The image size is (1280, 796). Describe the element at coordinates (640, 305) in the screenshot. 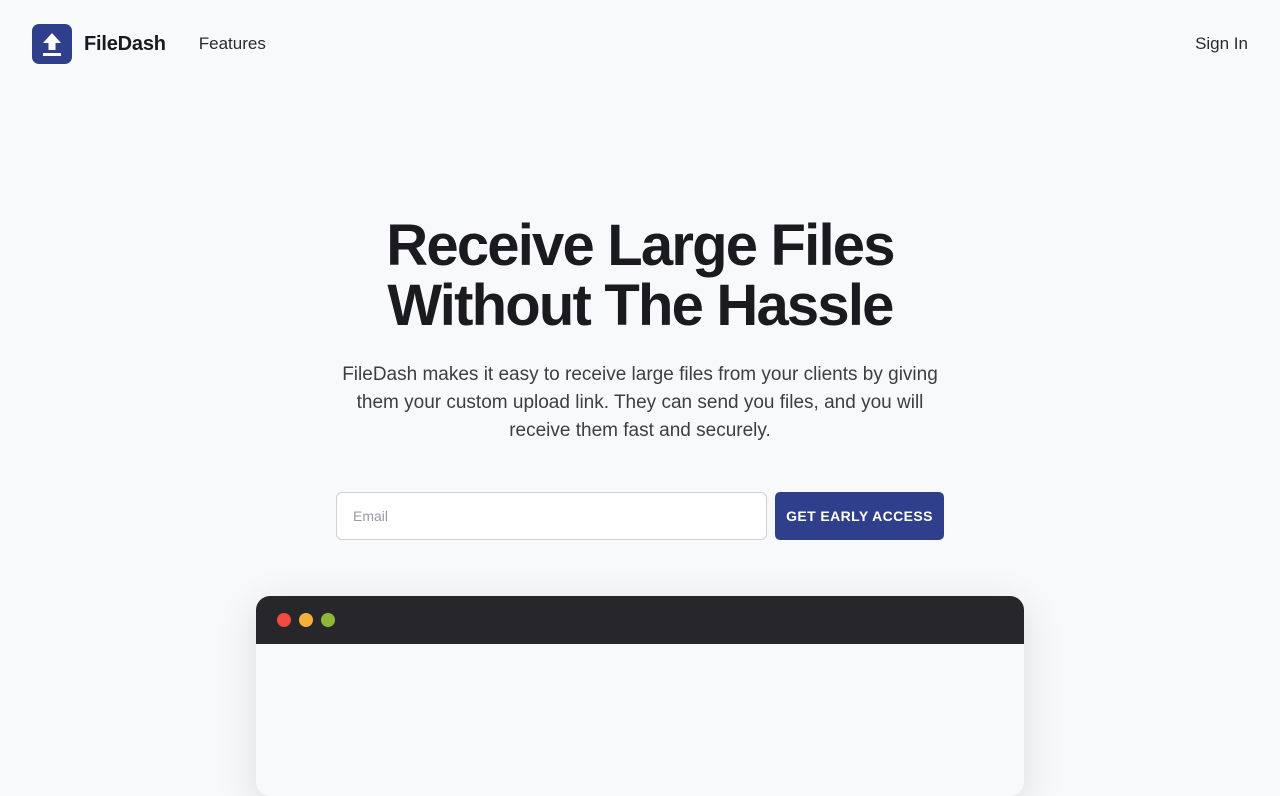

I see `hero-title-line-2: Without The Hassle` at that location.